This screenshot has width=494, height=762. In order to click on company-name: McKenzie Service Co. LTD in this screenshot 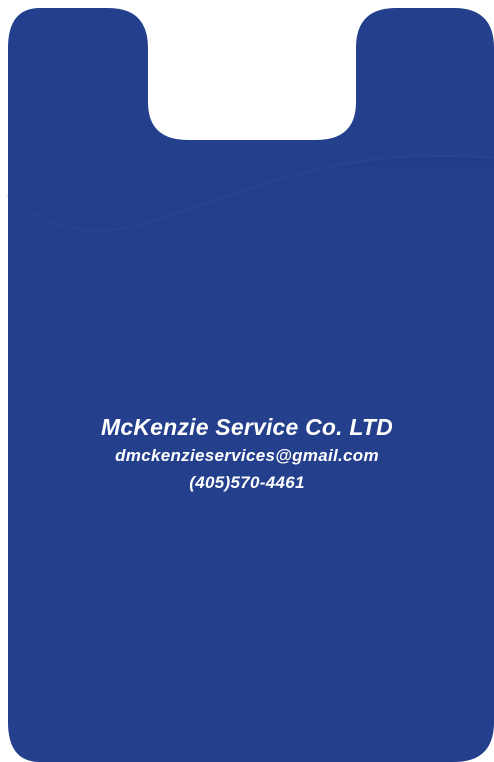, I will do `click(247, 427)`.